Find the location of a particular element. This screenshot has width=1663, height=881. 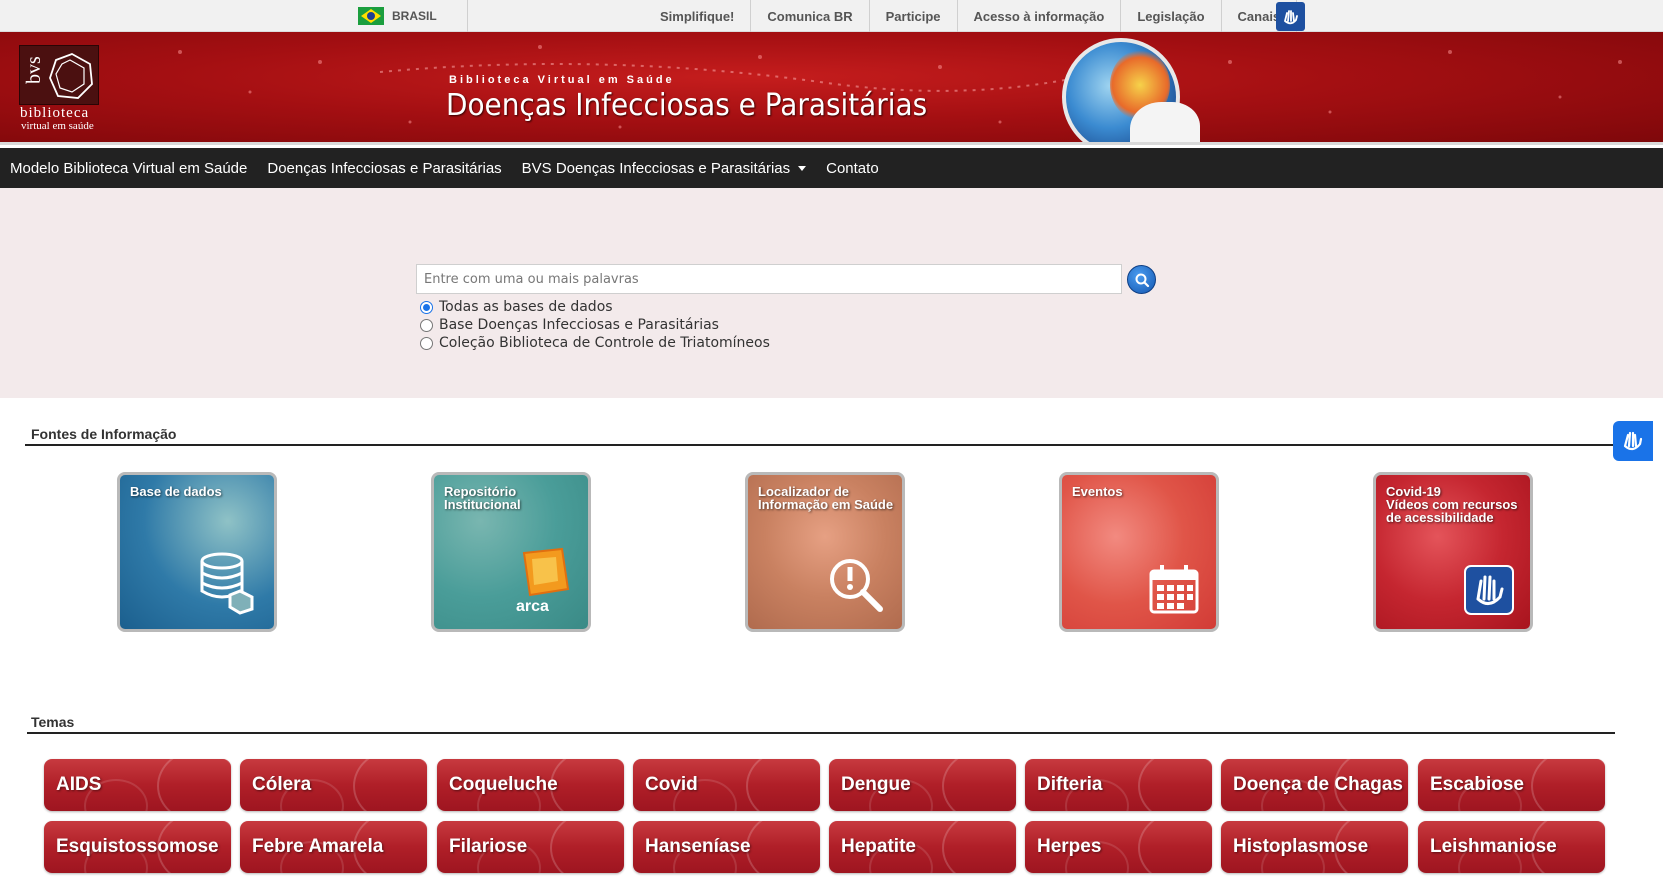

scope-option-all: Todas as bases de dados is located at coordinates (595, 307).